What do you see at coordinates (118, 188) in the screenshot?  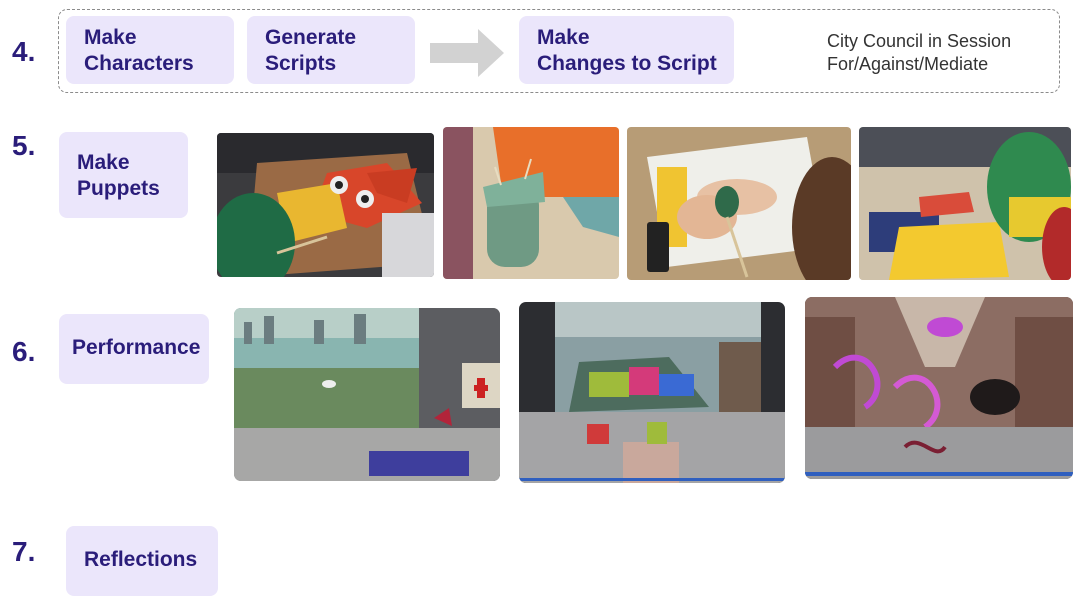 I see `make-puppets-line2: Puppets` at bounding box center [118, 188].